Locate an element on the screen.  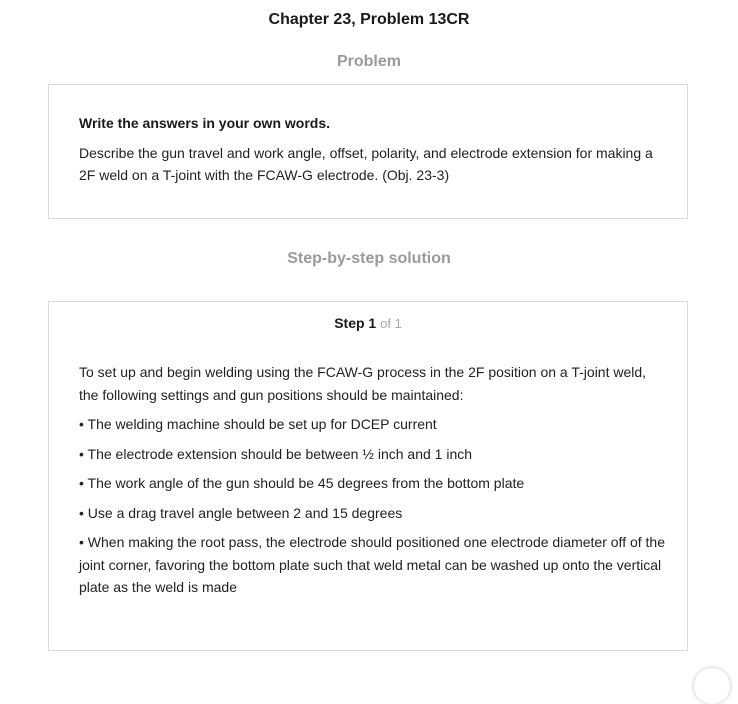
step-number: 1 is located at coordinates (372, 323).